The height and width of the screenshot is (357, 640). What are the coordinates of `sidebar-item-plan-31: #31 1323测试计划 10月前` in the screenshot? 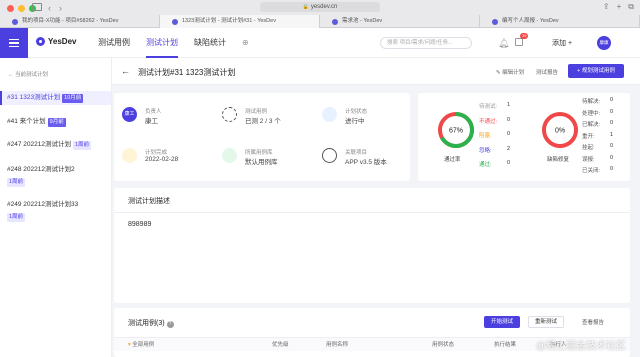 It's located at (55, 98).